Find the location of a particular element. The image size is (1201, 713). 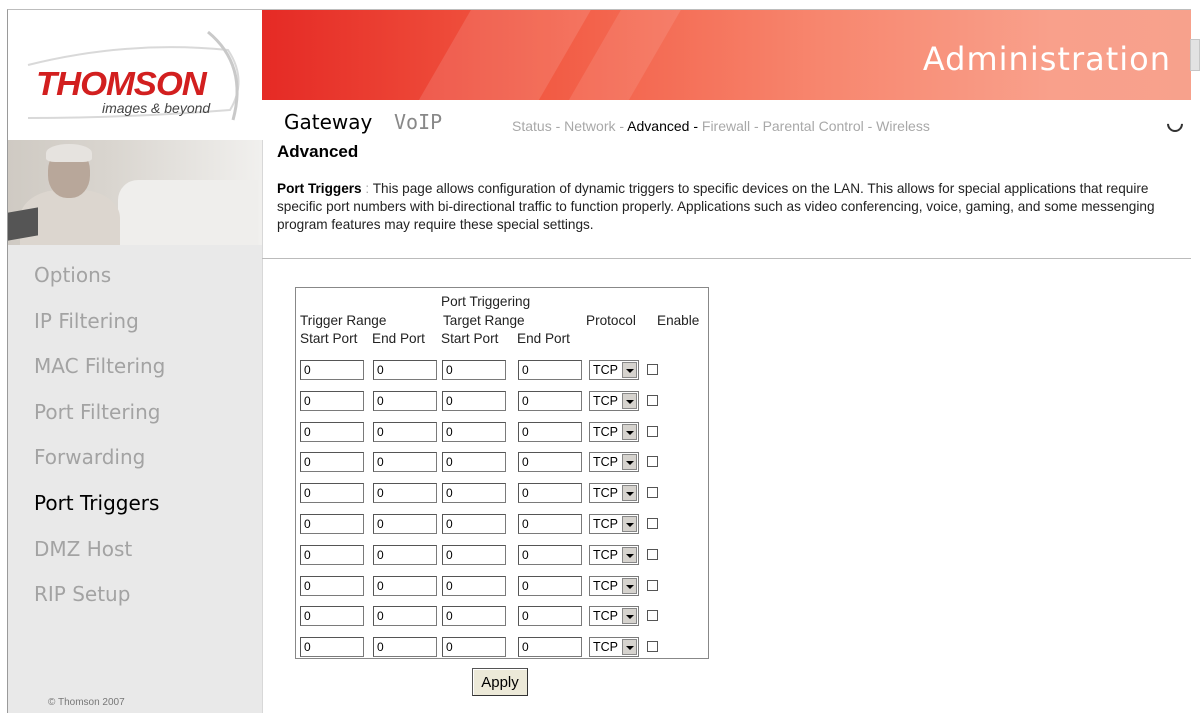

sidebar-item: Forwarding is located at coordinates (99, 468).